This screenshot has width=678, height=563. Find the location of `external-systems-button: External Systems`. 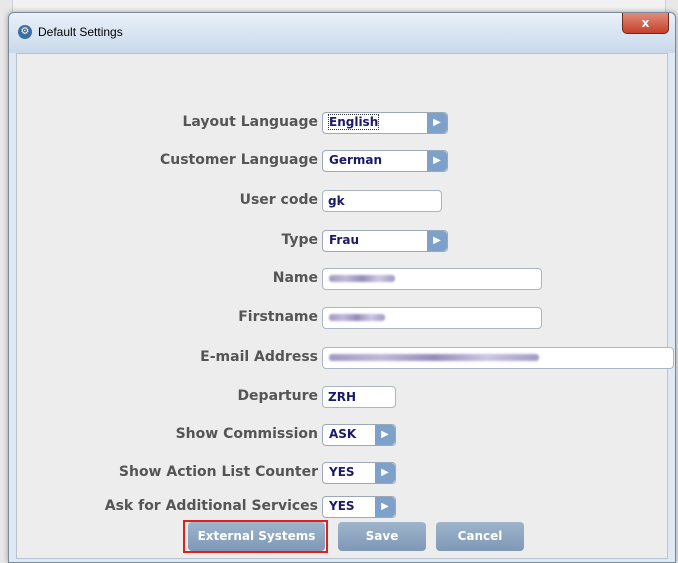

external-systems-button: External Systems is located at coordinates (256, 536).